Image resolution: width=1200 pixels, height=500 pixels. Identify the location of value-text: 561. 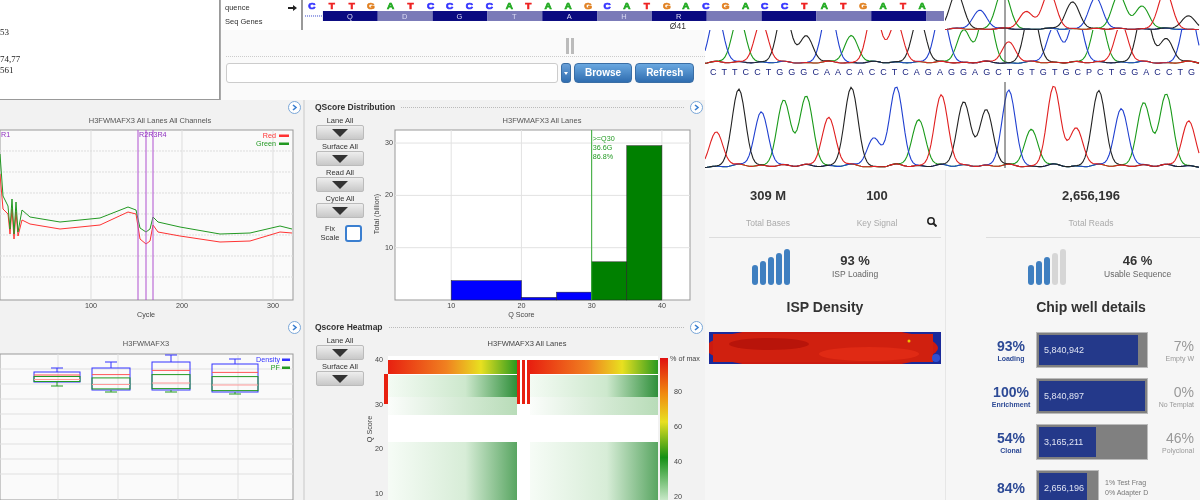
(7, 70).